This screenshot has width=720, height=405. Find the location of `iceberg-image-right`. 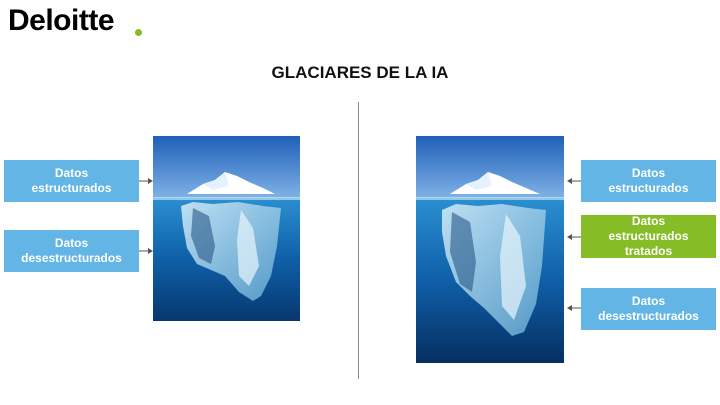

iceberg-image-right is located at coordinates (490, 249).